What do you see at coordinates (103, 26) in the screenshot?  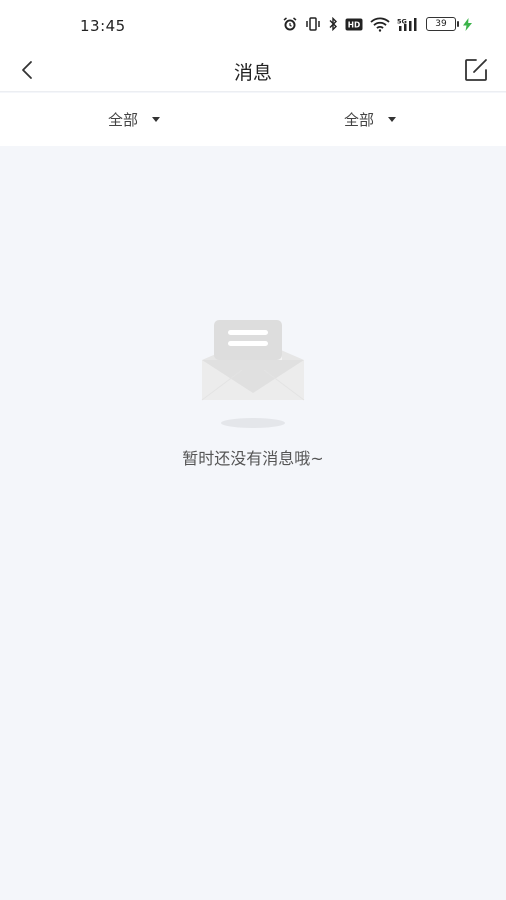 I see `status-time: 13:45` at bounding box center [103, 26].